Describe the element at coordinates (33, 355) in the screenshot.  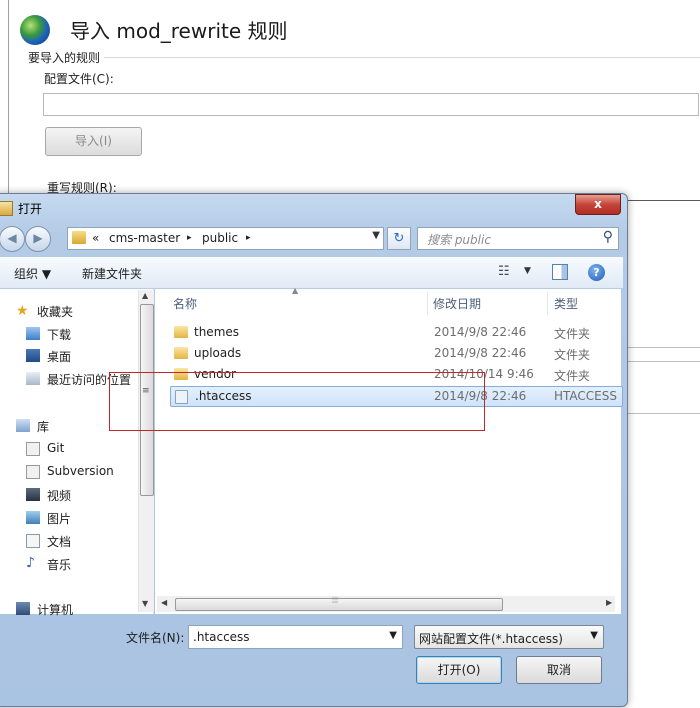
I see `desktop-icon` at that location.